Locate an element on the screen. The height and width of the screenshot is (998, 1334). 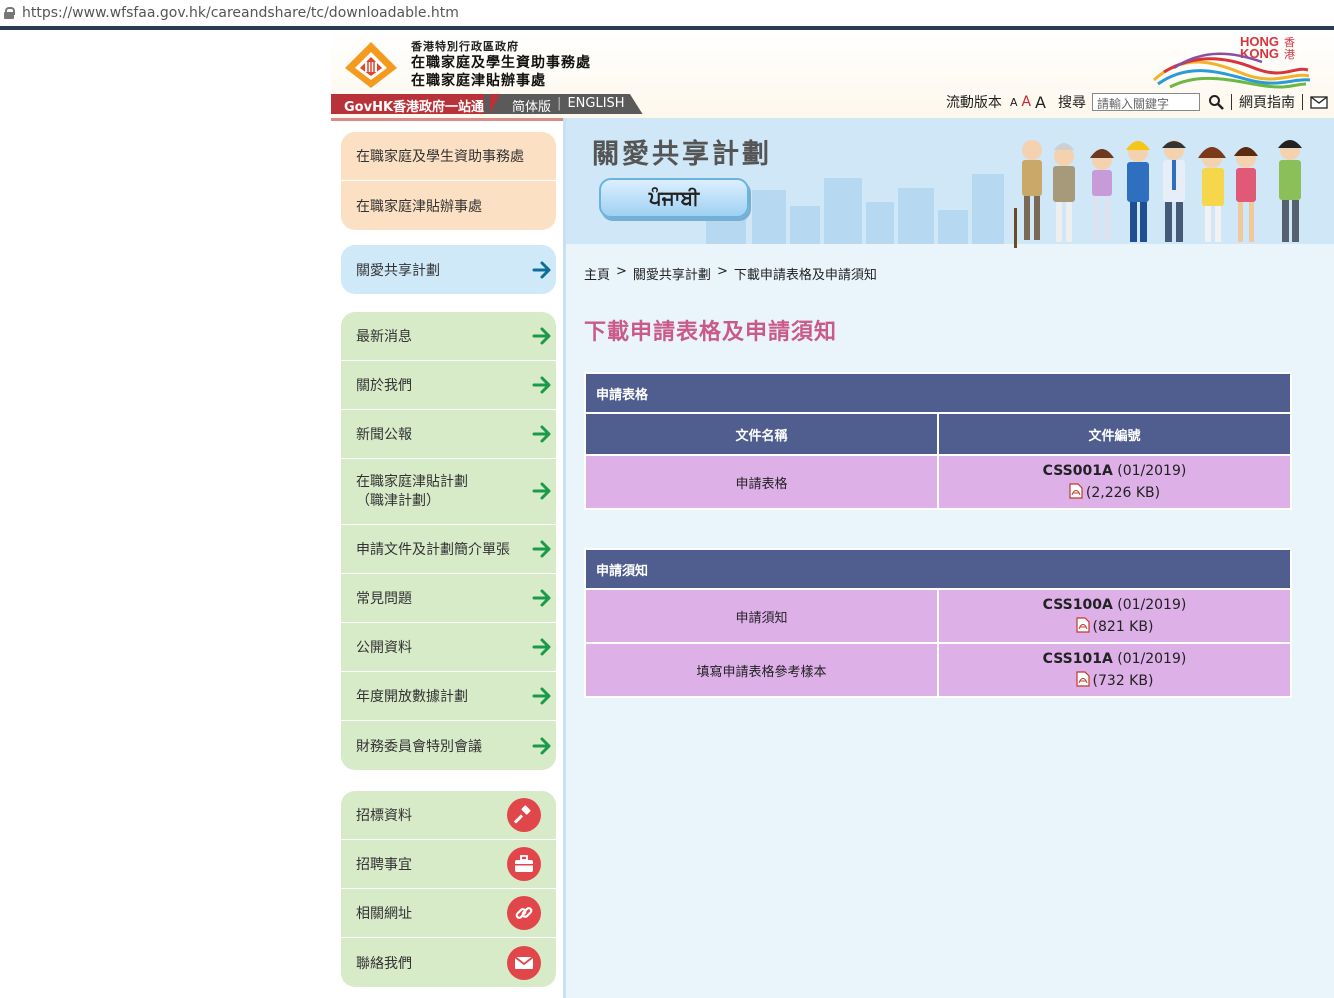
sidebar-item-label: 最新消息 is located at coordinates (384, 337).